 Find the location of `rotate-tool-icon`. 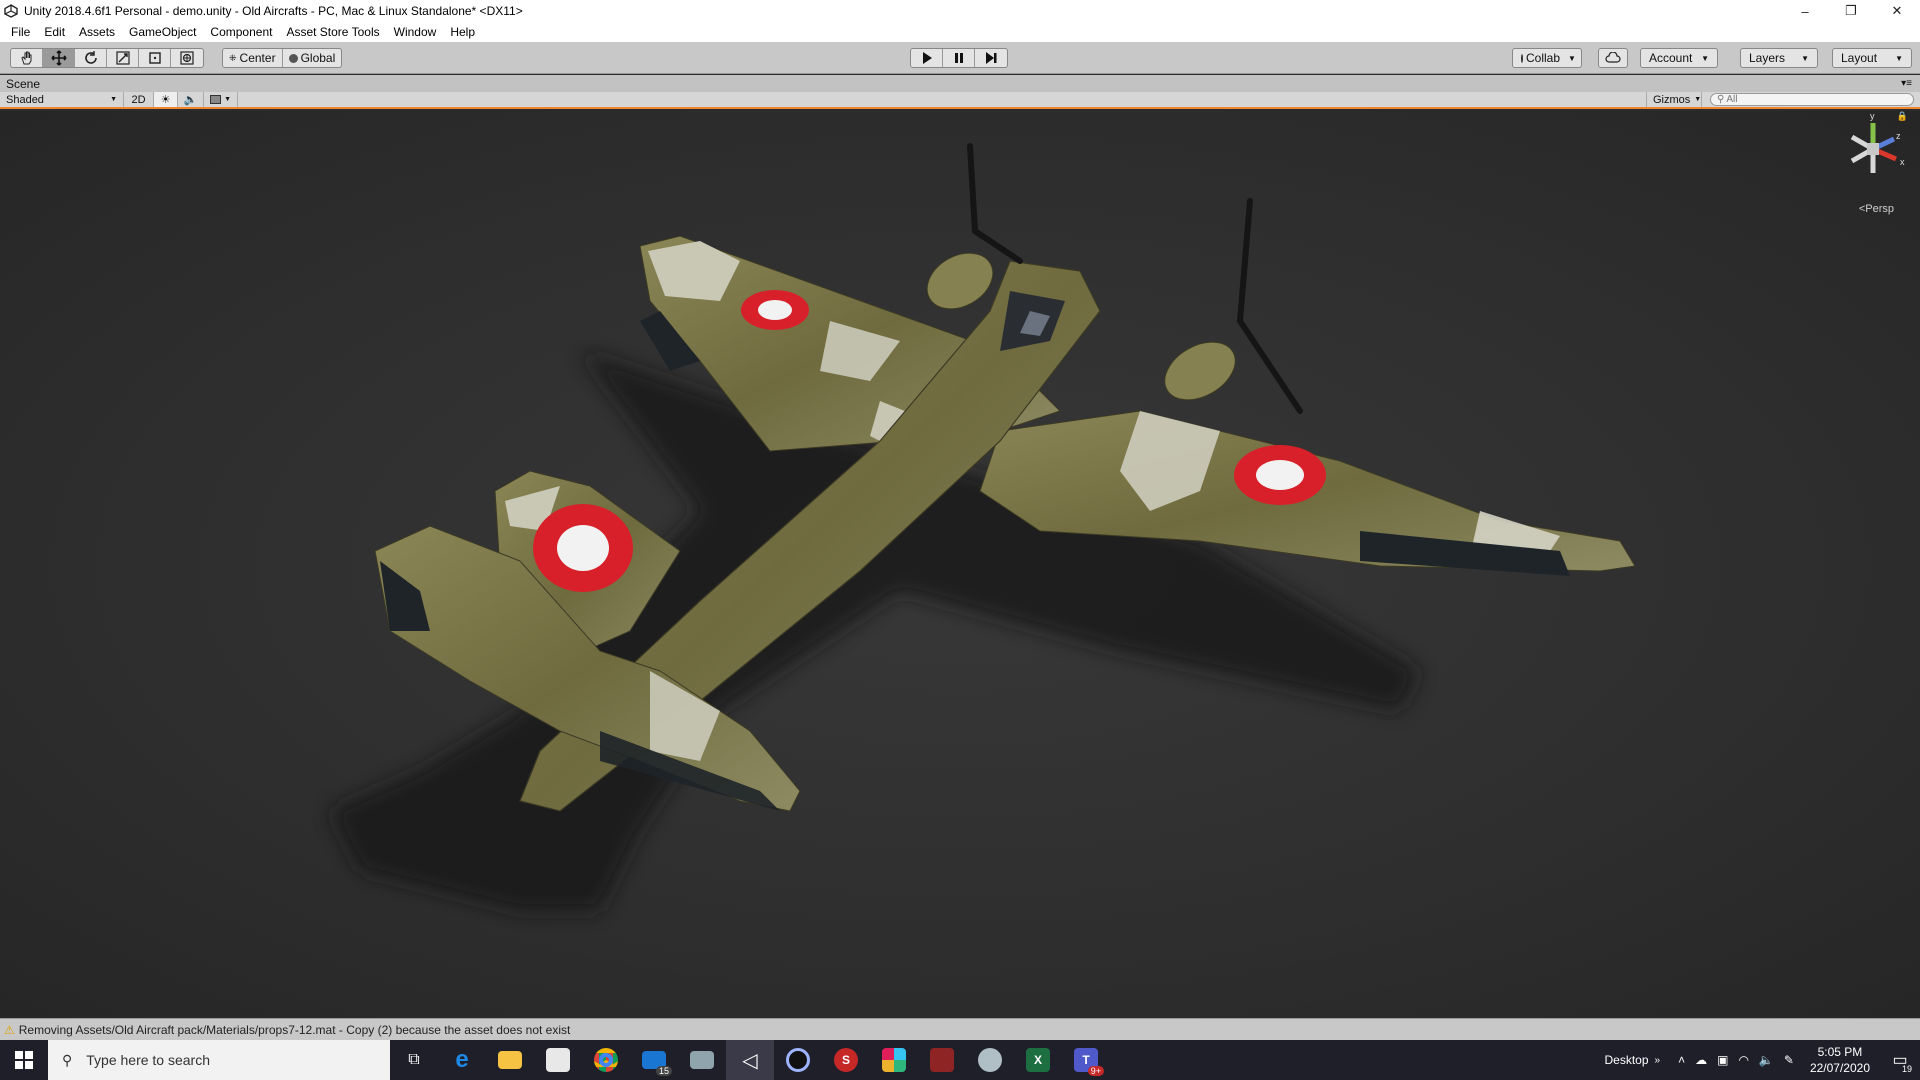

rotate-tool-icon is located at coordinates (91, 58).